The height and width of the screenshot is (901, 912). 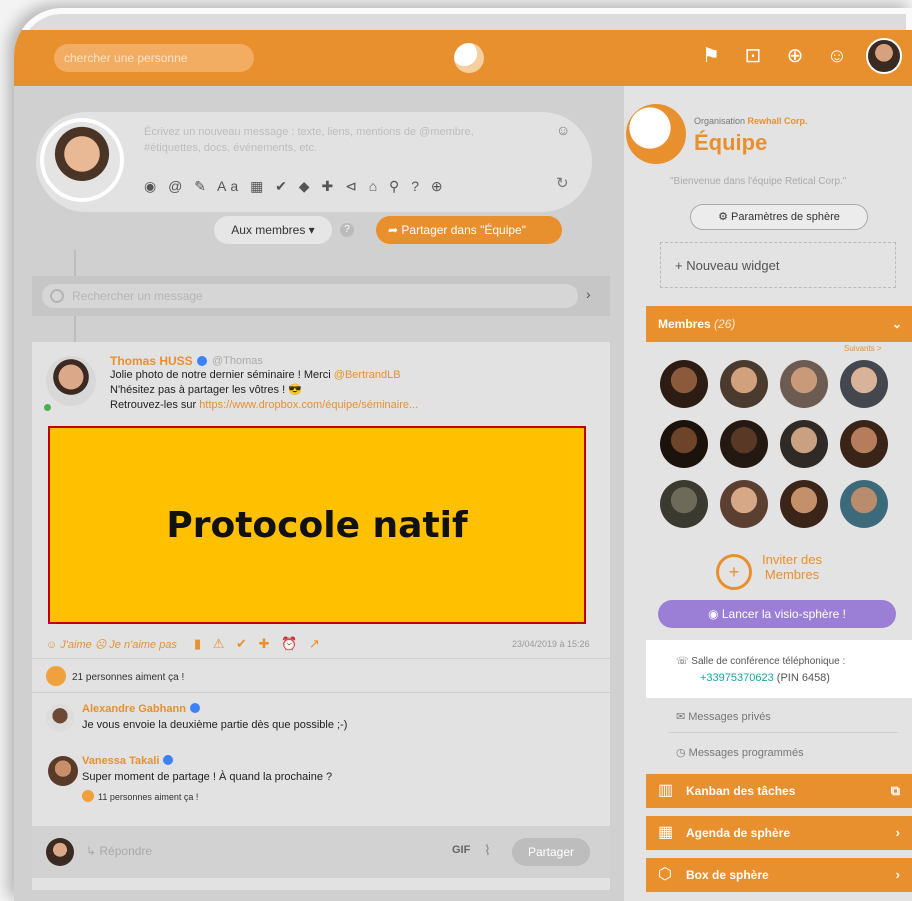 What do you see at coordinates (259, 644) in the screenshot?
I see `post-action-icons: ▮ ⚠ ✔ ✚ ⏰ ↗` at bounding box center [259, 644].